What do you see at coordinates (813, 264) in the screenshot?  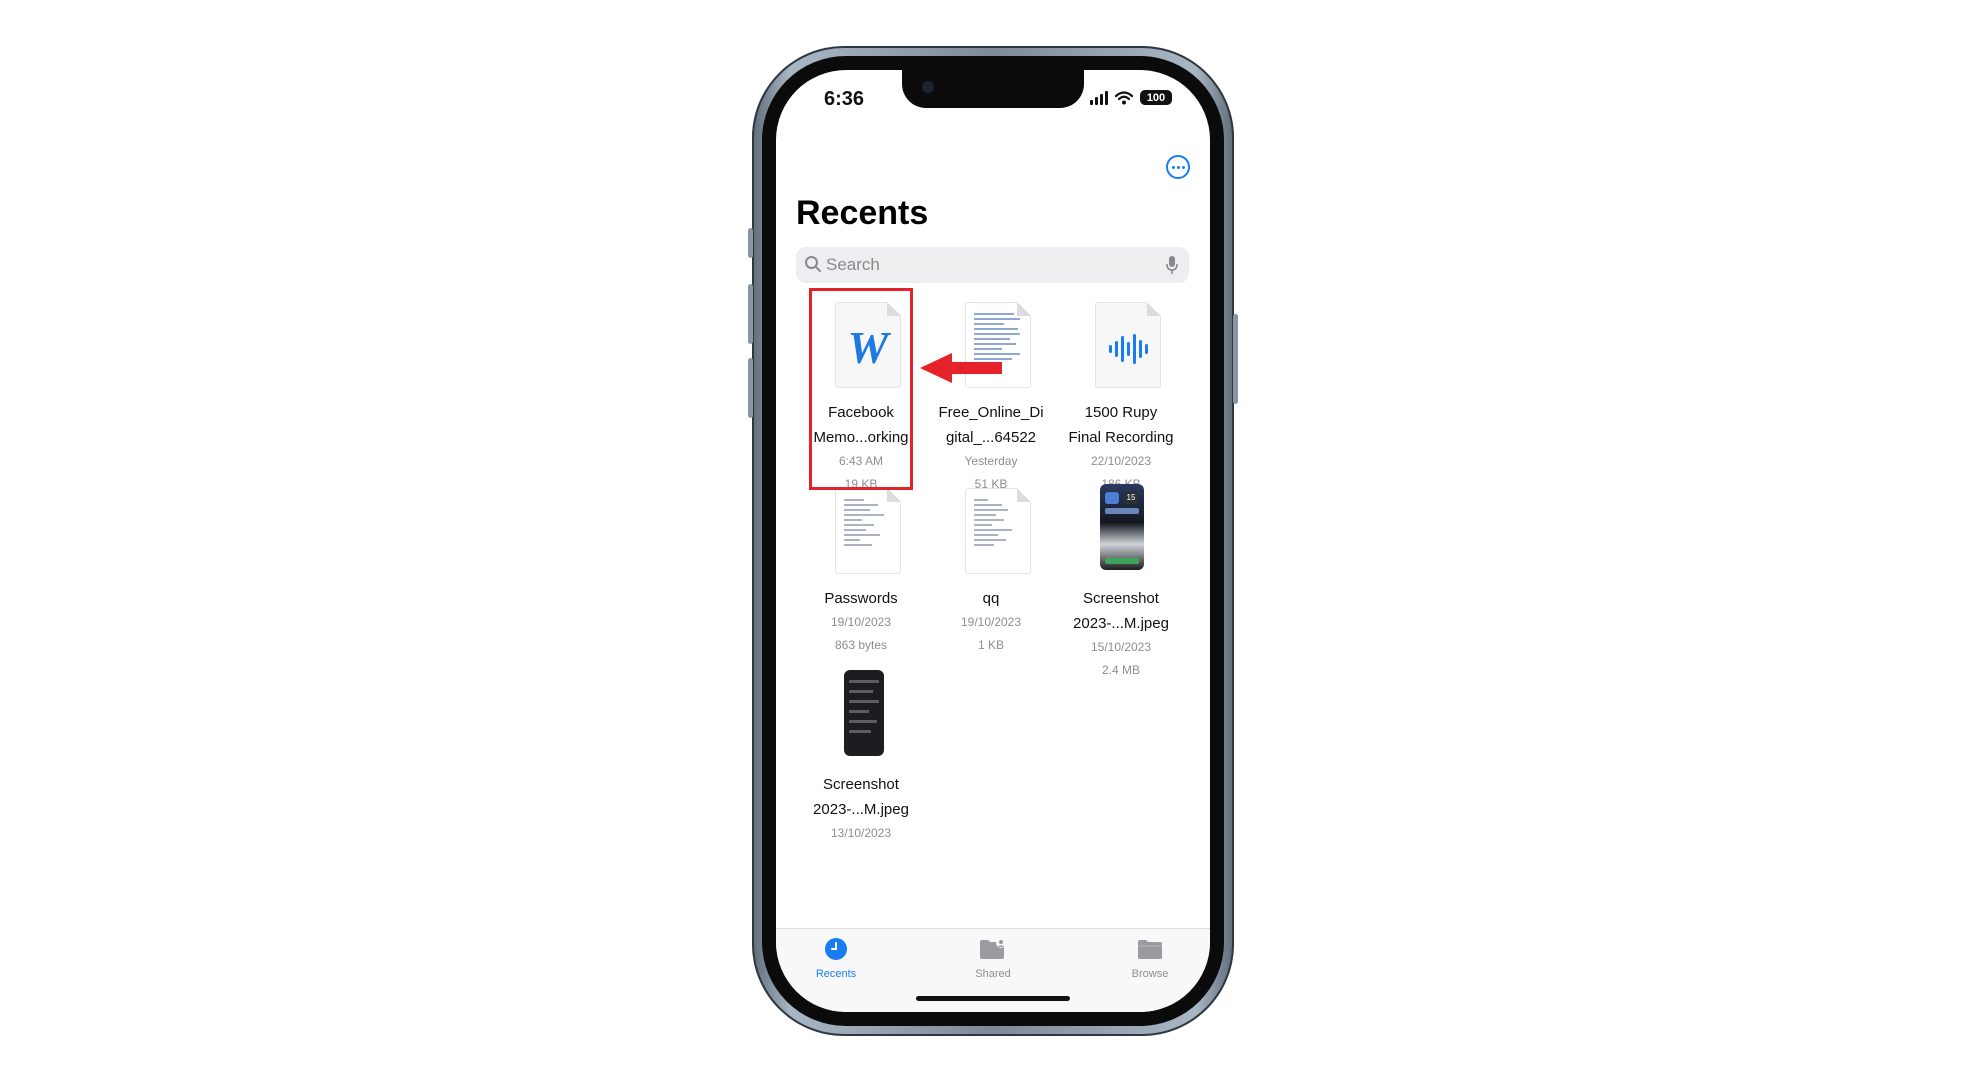 I see `search-icon` at bounding box center [813, 264].